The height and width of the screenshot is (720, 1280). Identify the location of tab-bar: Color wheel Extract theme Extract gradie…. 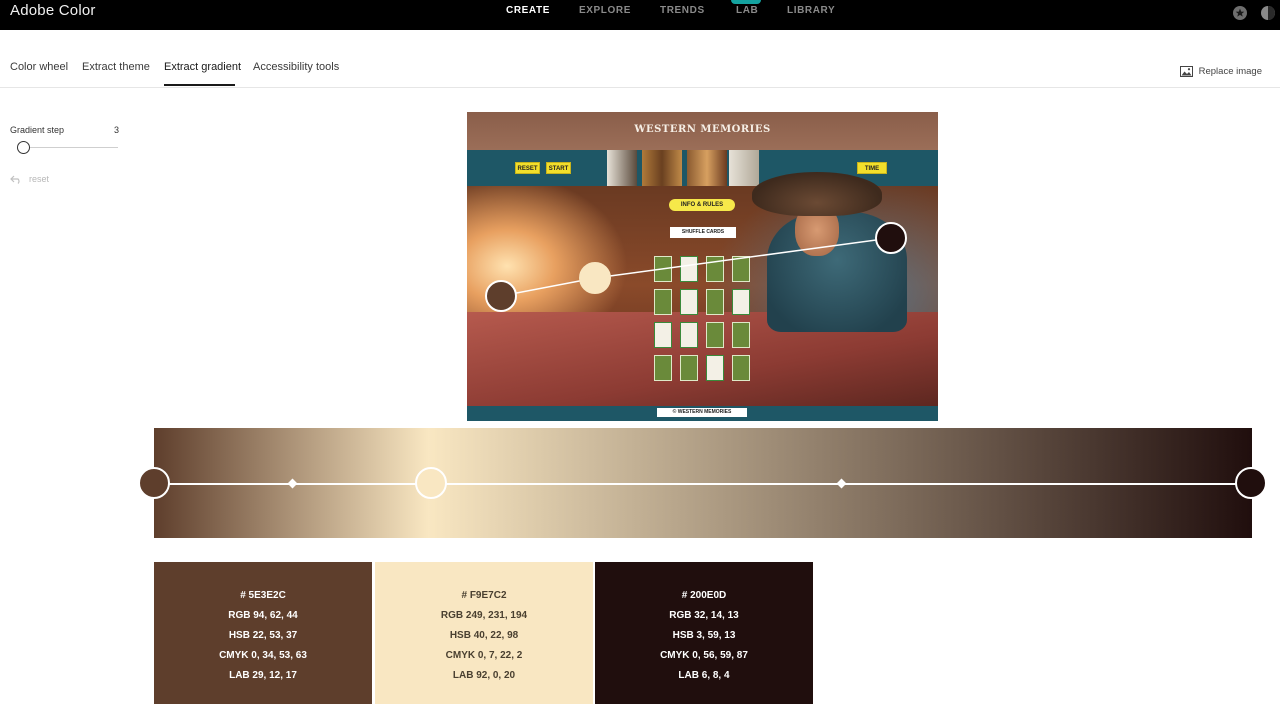
(640, 59).